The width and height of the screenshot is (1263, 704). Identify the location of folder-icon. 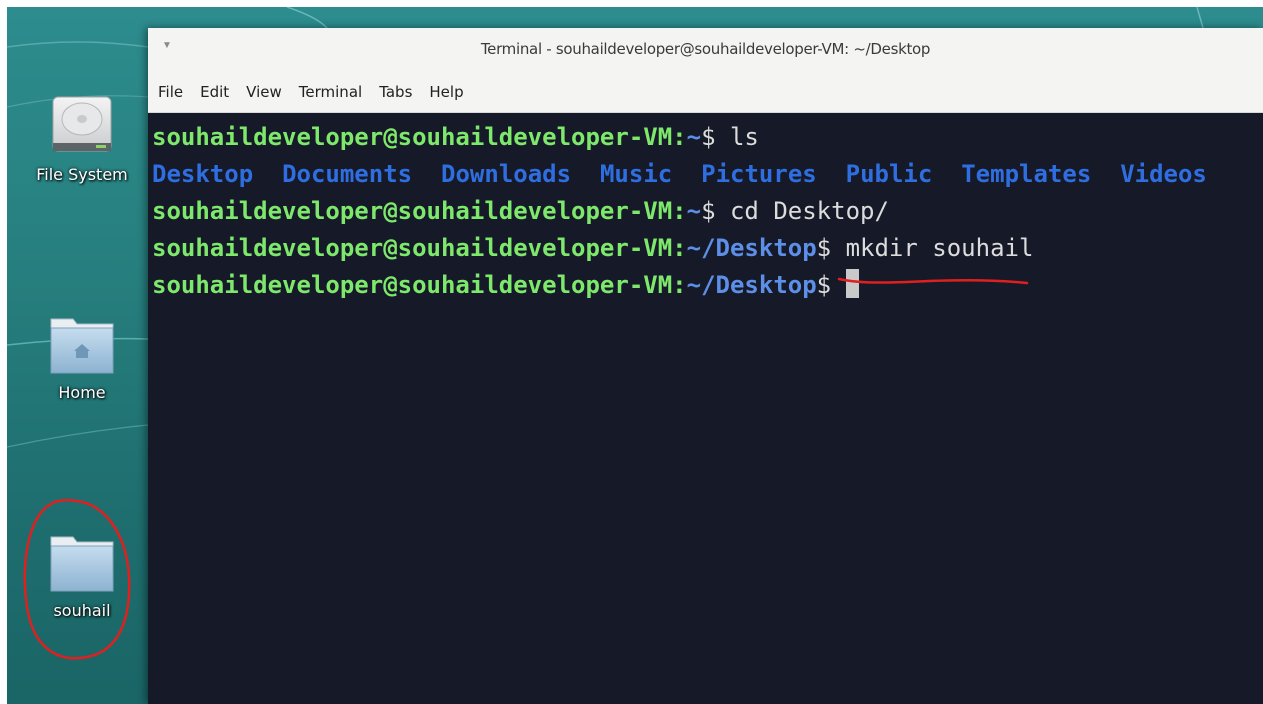
(82, 564).